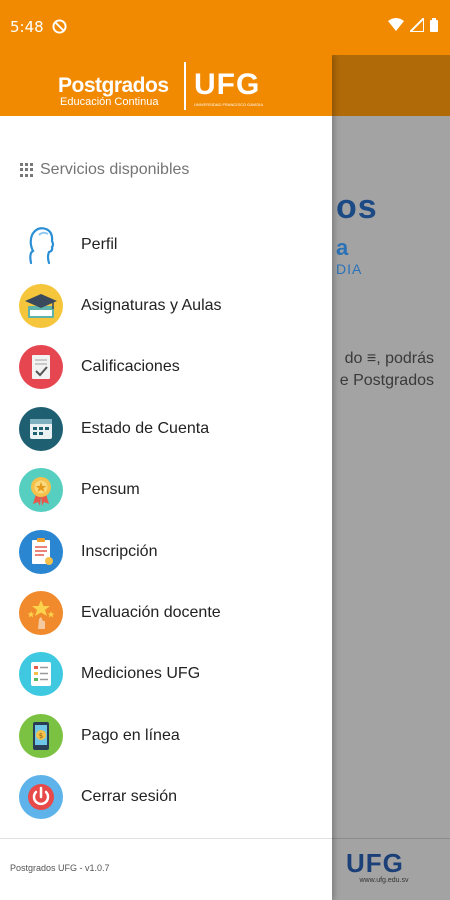  Describe the element at coordinates (115, 169) in the screenshot. I see `section-label-text: Servicios disponibles` at that location.